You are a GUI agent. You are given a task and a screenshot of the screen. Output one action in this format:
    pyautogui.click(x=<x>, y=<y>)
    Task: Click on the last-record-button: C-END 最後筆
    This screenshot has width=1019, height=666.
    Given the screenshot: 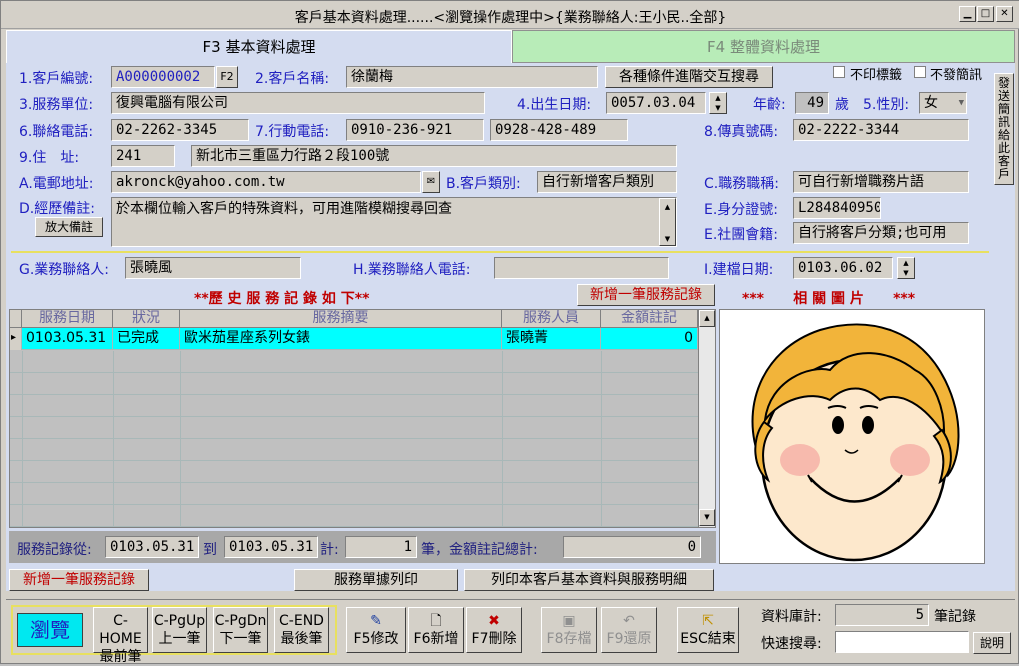 What is the action you would take?
    pyautogui.click(x=301, y=630)
    